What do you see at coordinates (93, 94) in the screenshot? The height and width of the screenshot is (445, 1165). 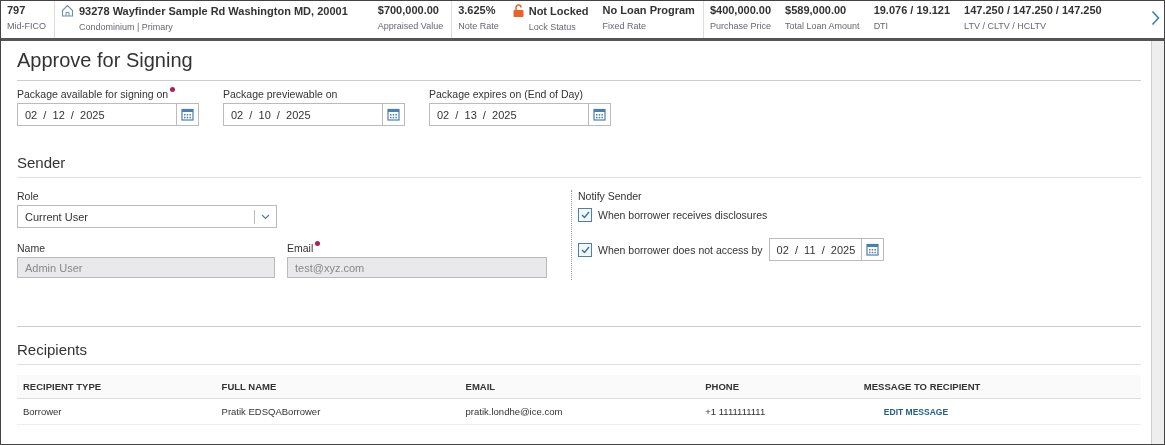 I see `field-label: Package available for signing on` at bounding box center [93, 94].